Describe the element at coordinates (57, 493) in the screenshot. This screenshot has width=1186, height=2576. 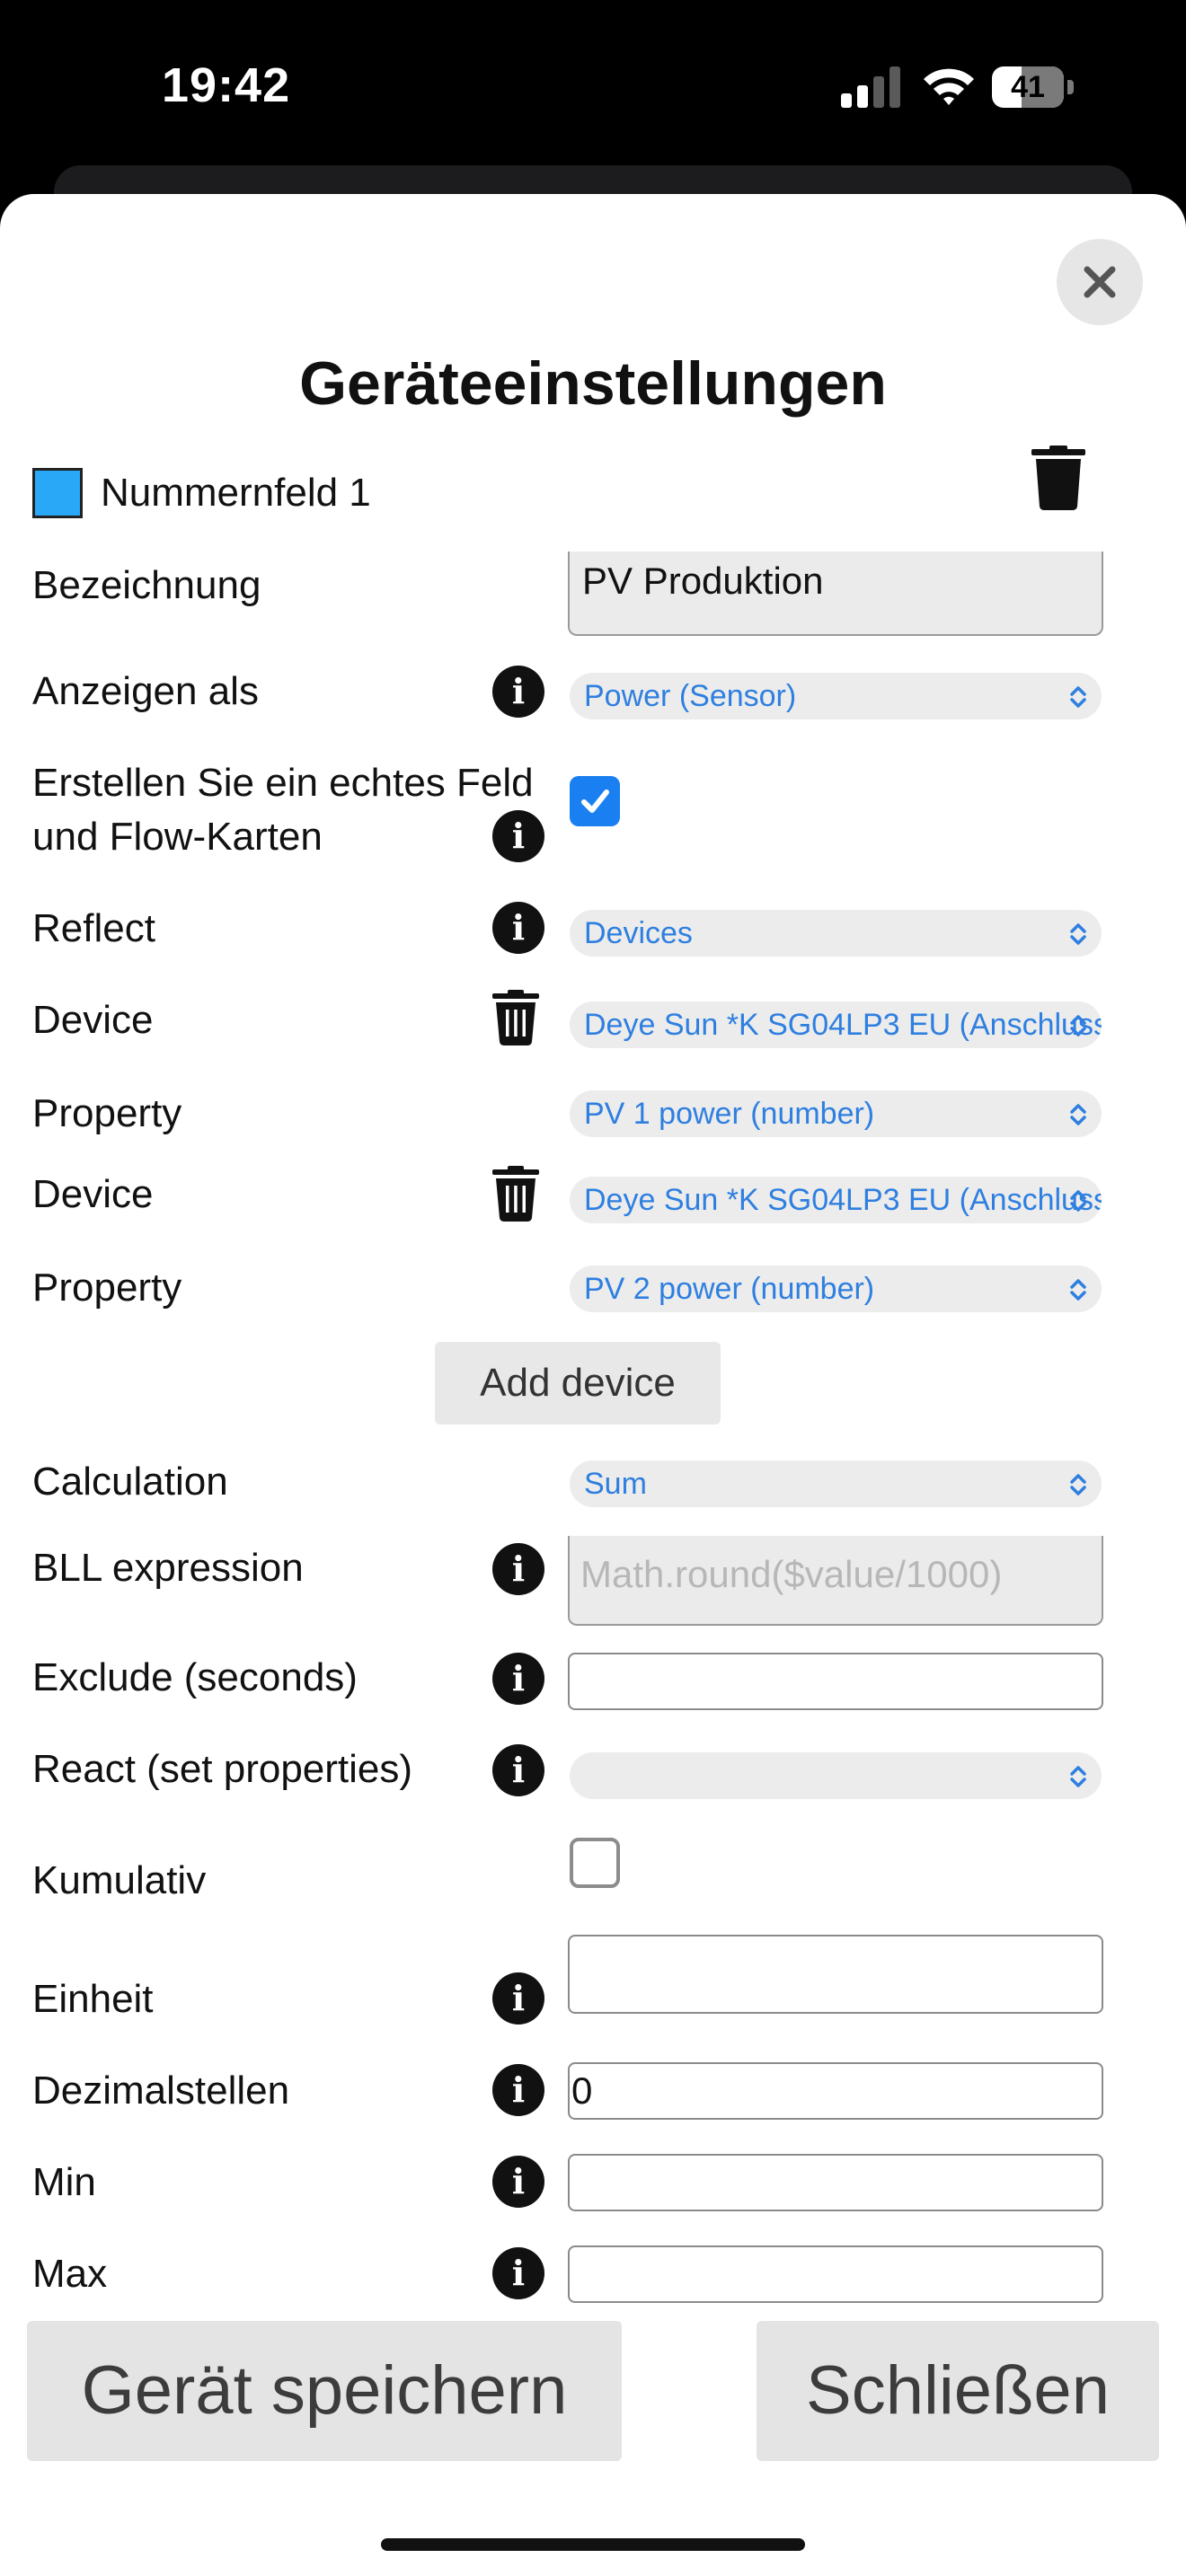
I see `widget-color-swatch` at that location.